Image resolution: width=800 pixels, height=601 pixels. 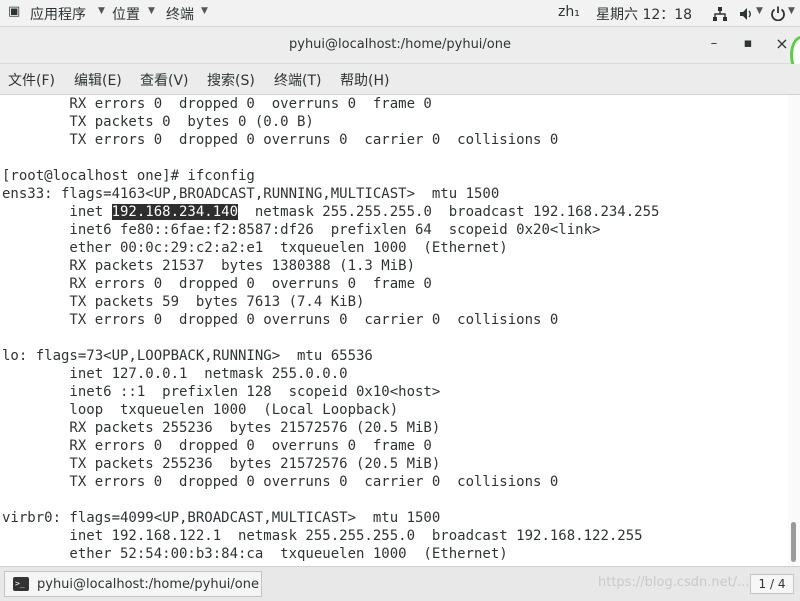 I want to click on applications-icon: ▣, so click(x=14, y=11).